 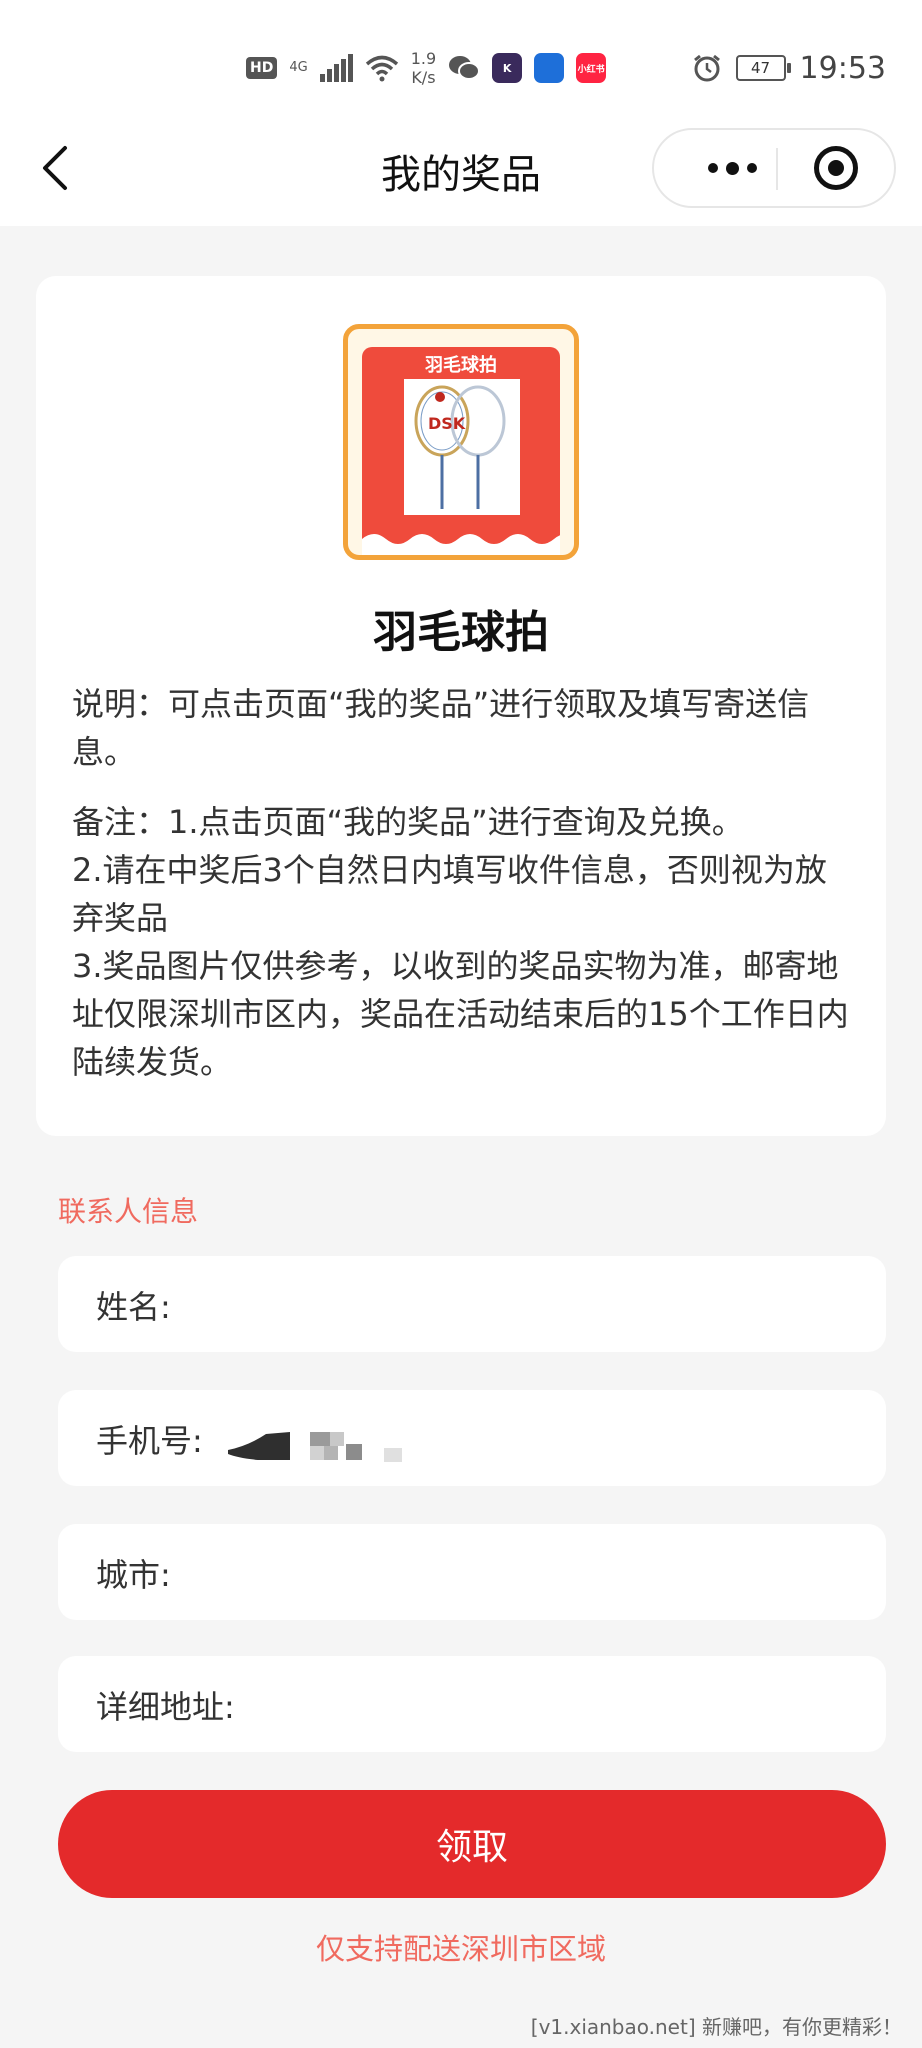 I want to click on status-left-group: HD 4G 1.9 K/s K 小红书, so click(x=426, y=68).